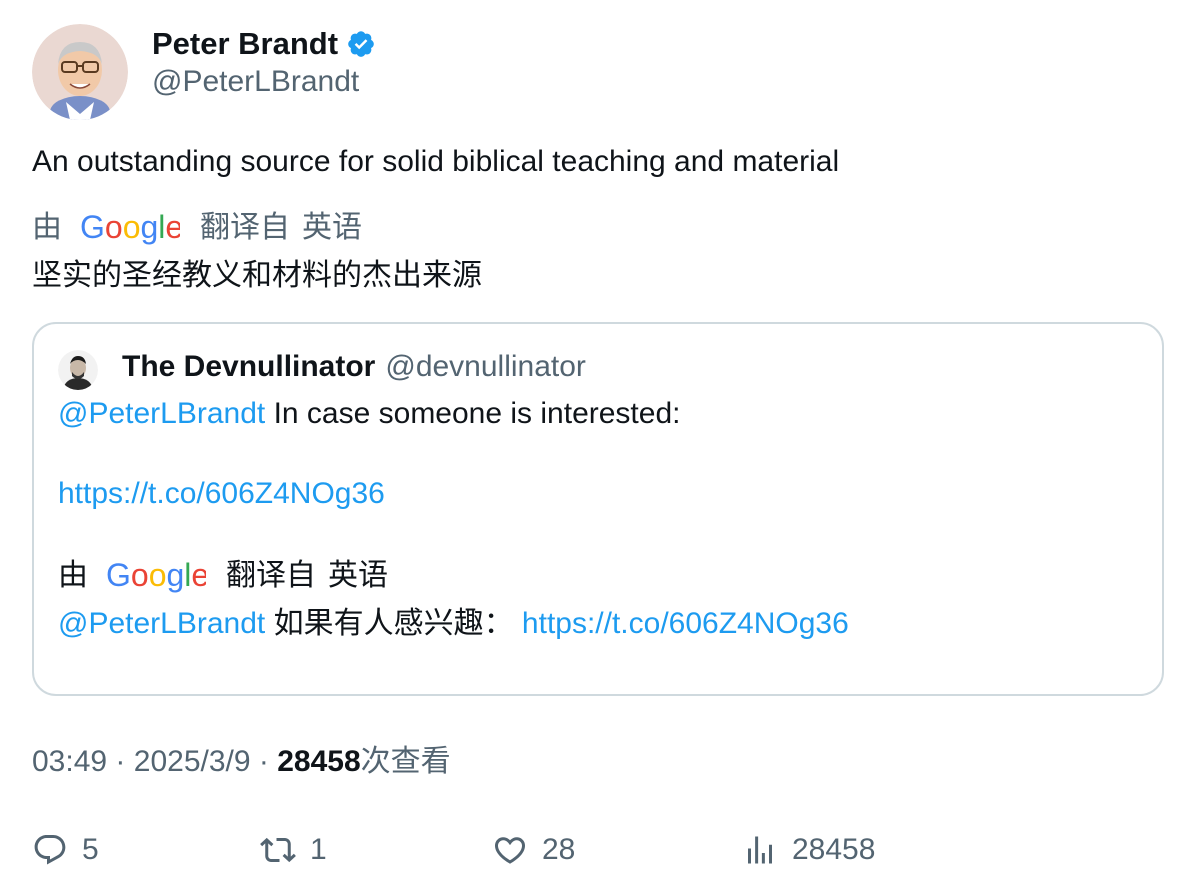 Image resolution: width=1196 pixels, height=896 pixels. I want to click on quoted-author-avatar-illustration, so click(78, 370).